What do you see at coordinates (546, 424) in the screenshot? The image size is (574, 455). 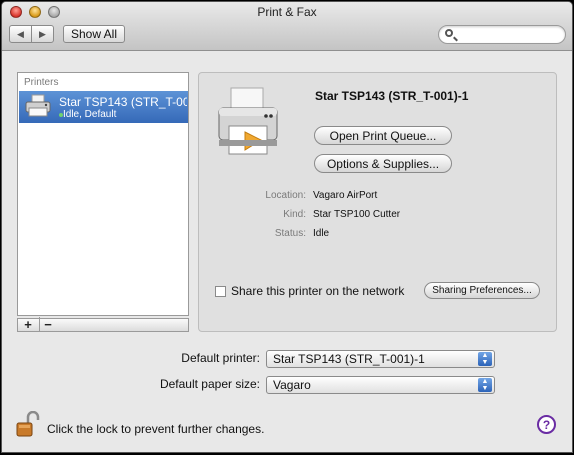 I see `help-button: ?` at bounding box center [546, 424].